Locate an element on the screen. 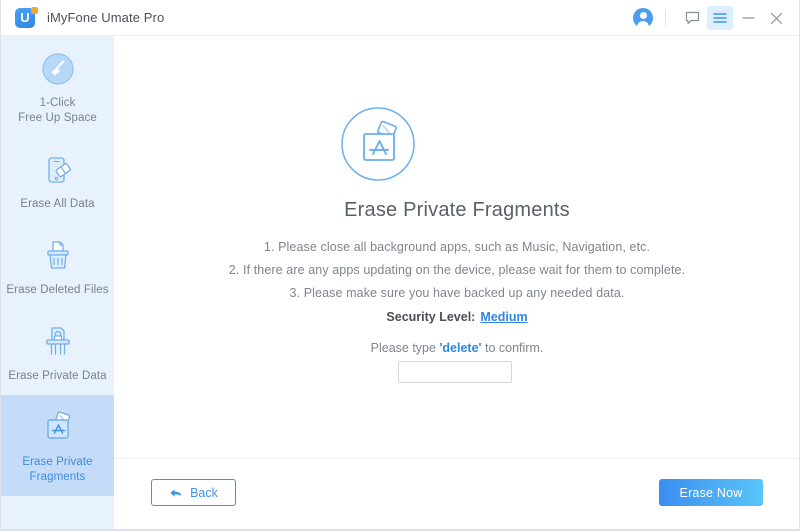 The height and width of the screenshot is (531, 800). back-button: Back is located at coordinates (193, 492).